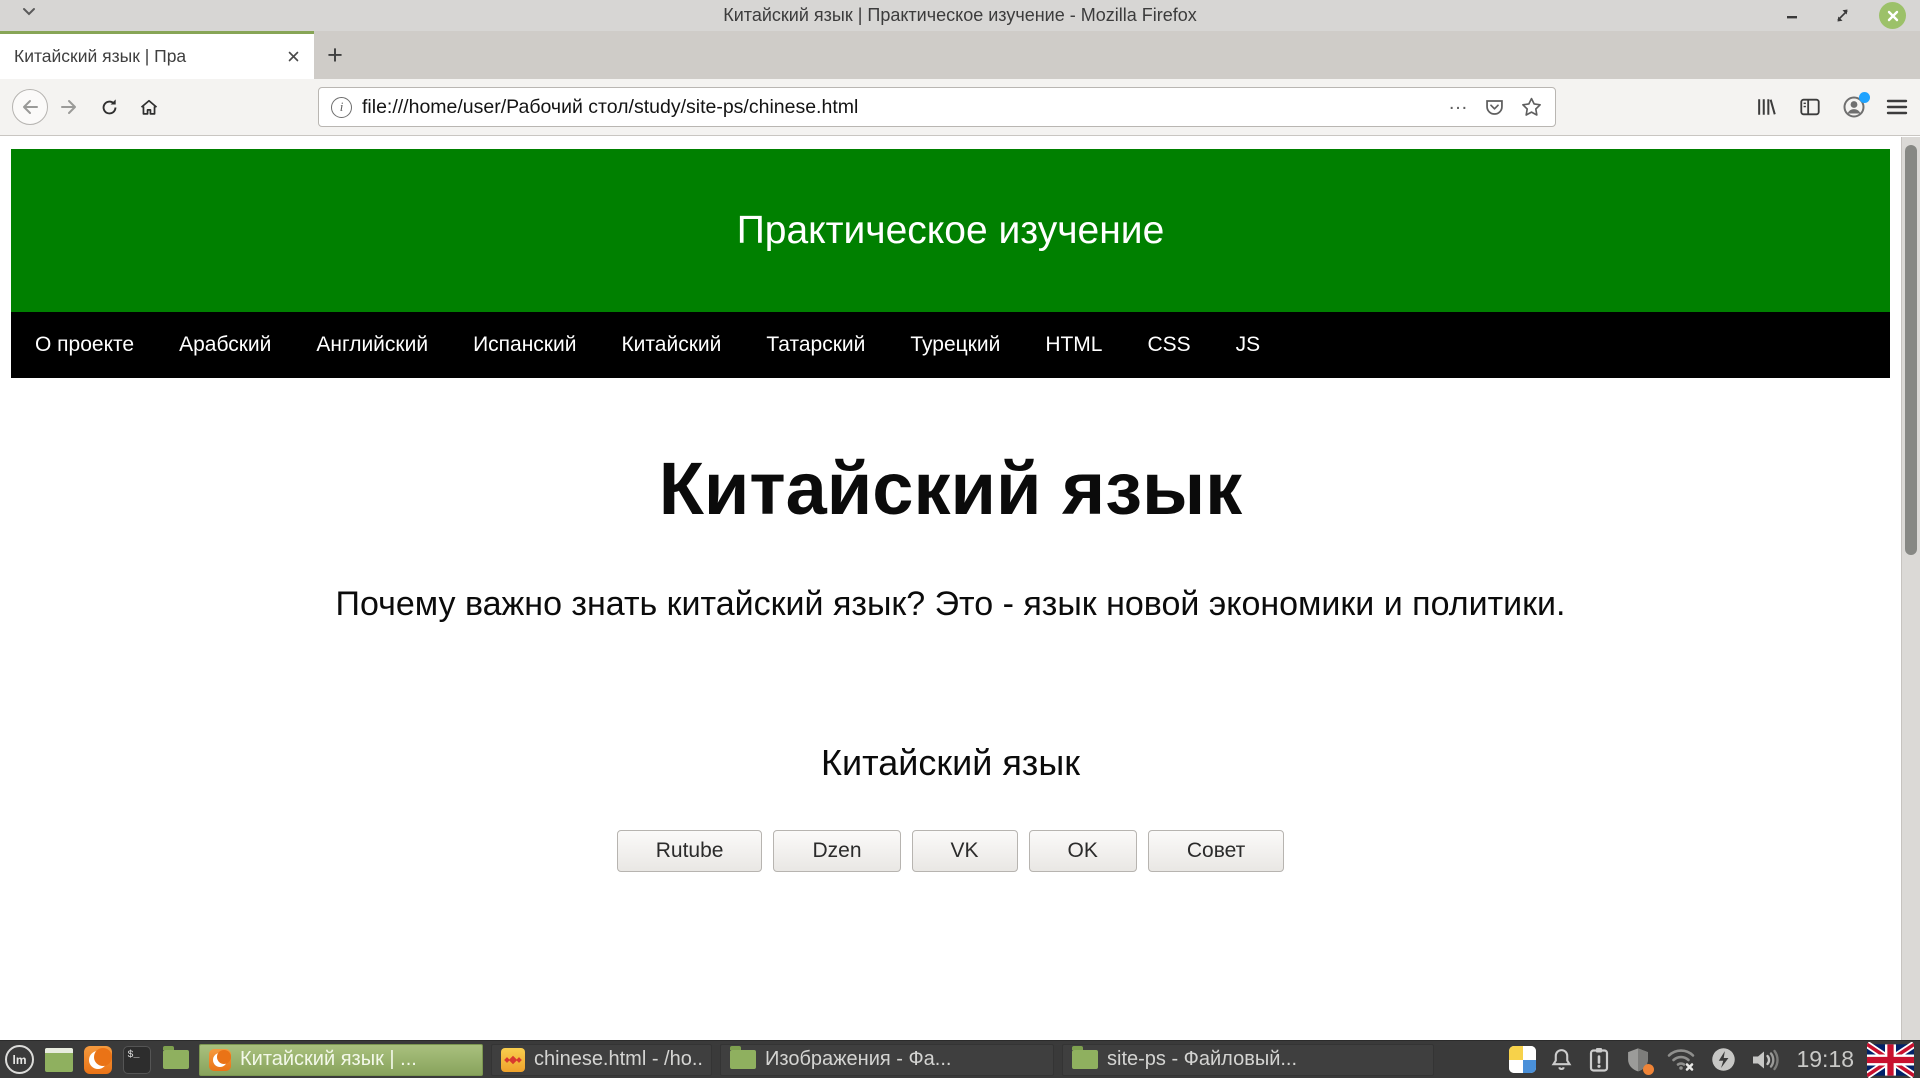  What do you see at coordinates (1910, 588) in the screenshot?
I see `scrollbar` at bounding box center [1910, 588].